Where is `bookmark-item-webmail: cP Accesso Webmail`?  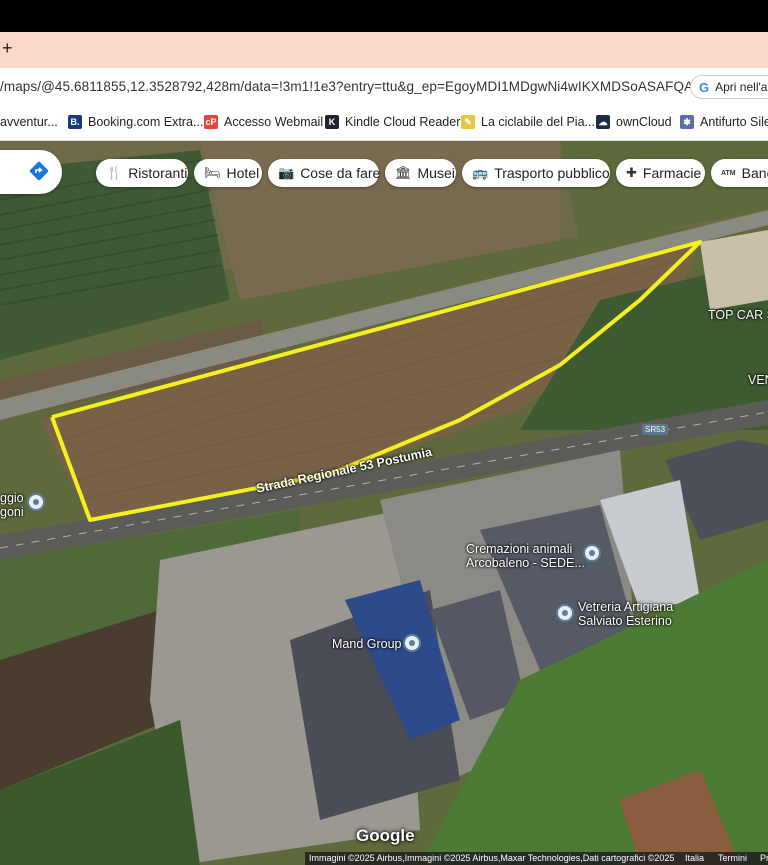
bookmark-item-webmail: cP Accesso Webmail is located at coordinates (263, 122).